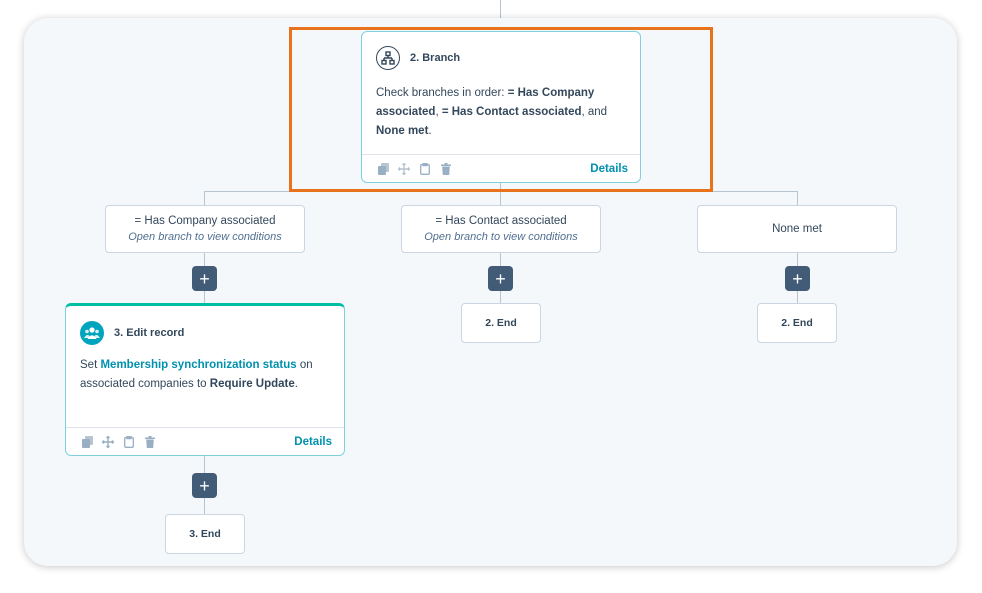  Describe the element at coordinates (797, 323) in the screenshot. I see `end-node-branch-3: 2. End` at that location.